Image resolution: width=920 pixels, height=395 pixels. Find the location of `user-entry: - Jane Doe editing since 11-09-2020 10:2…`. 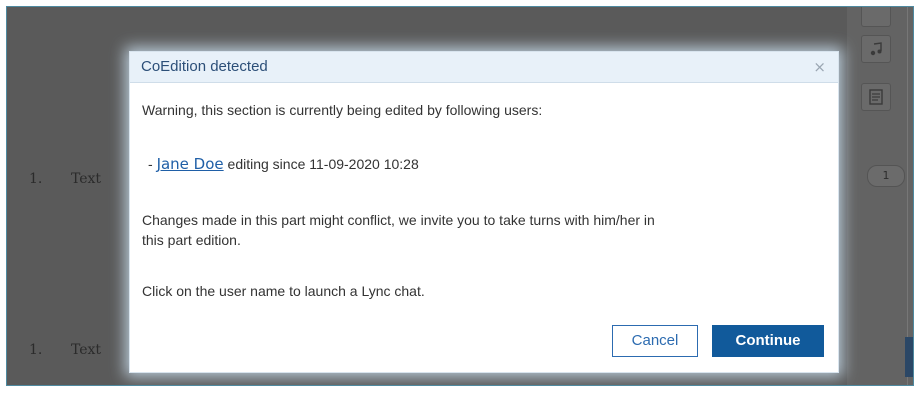

user-entry: - Jane Doe editing since 11-09-2020 10:2… is located at coordinates (283, 164).